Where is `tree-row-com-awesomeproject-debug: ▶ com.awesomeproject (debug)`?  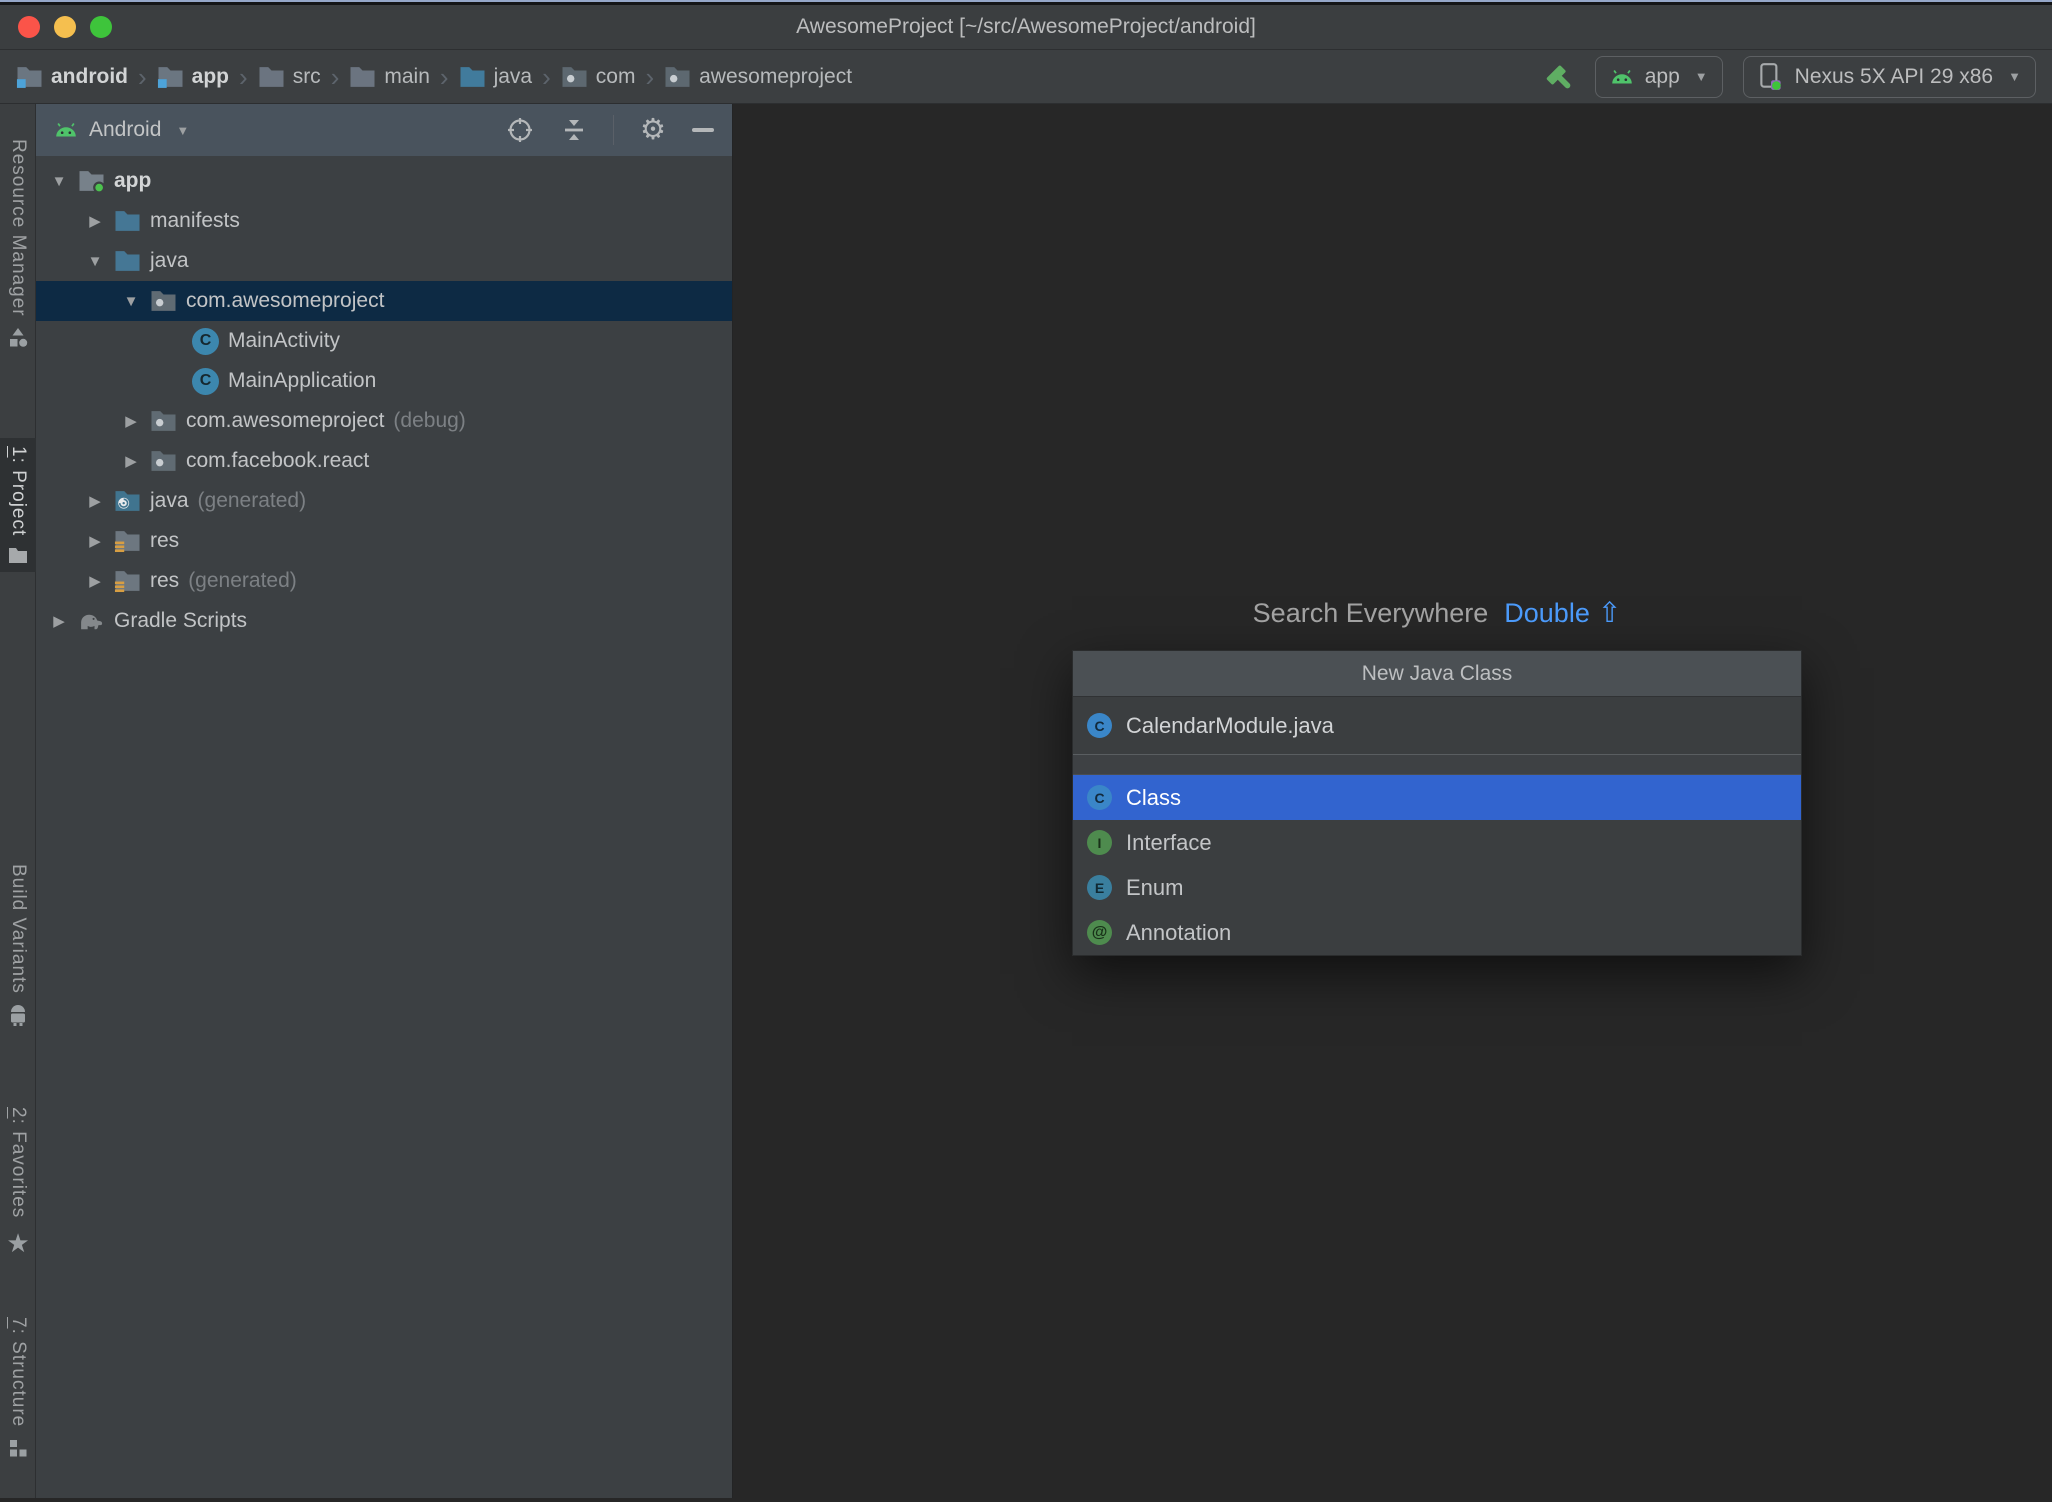
tree-row-com-awesomeproject-debug: ▶ com.awesomeproject (debug) is located at coordinates (384, 421).